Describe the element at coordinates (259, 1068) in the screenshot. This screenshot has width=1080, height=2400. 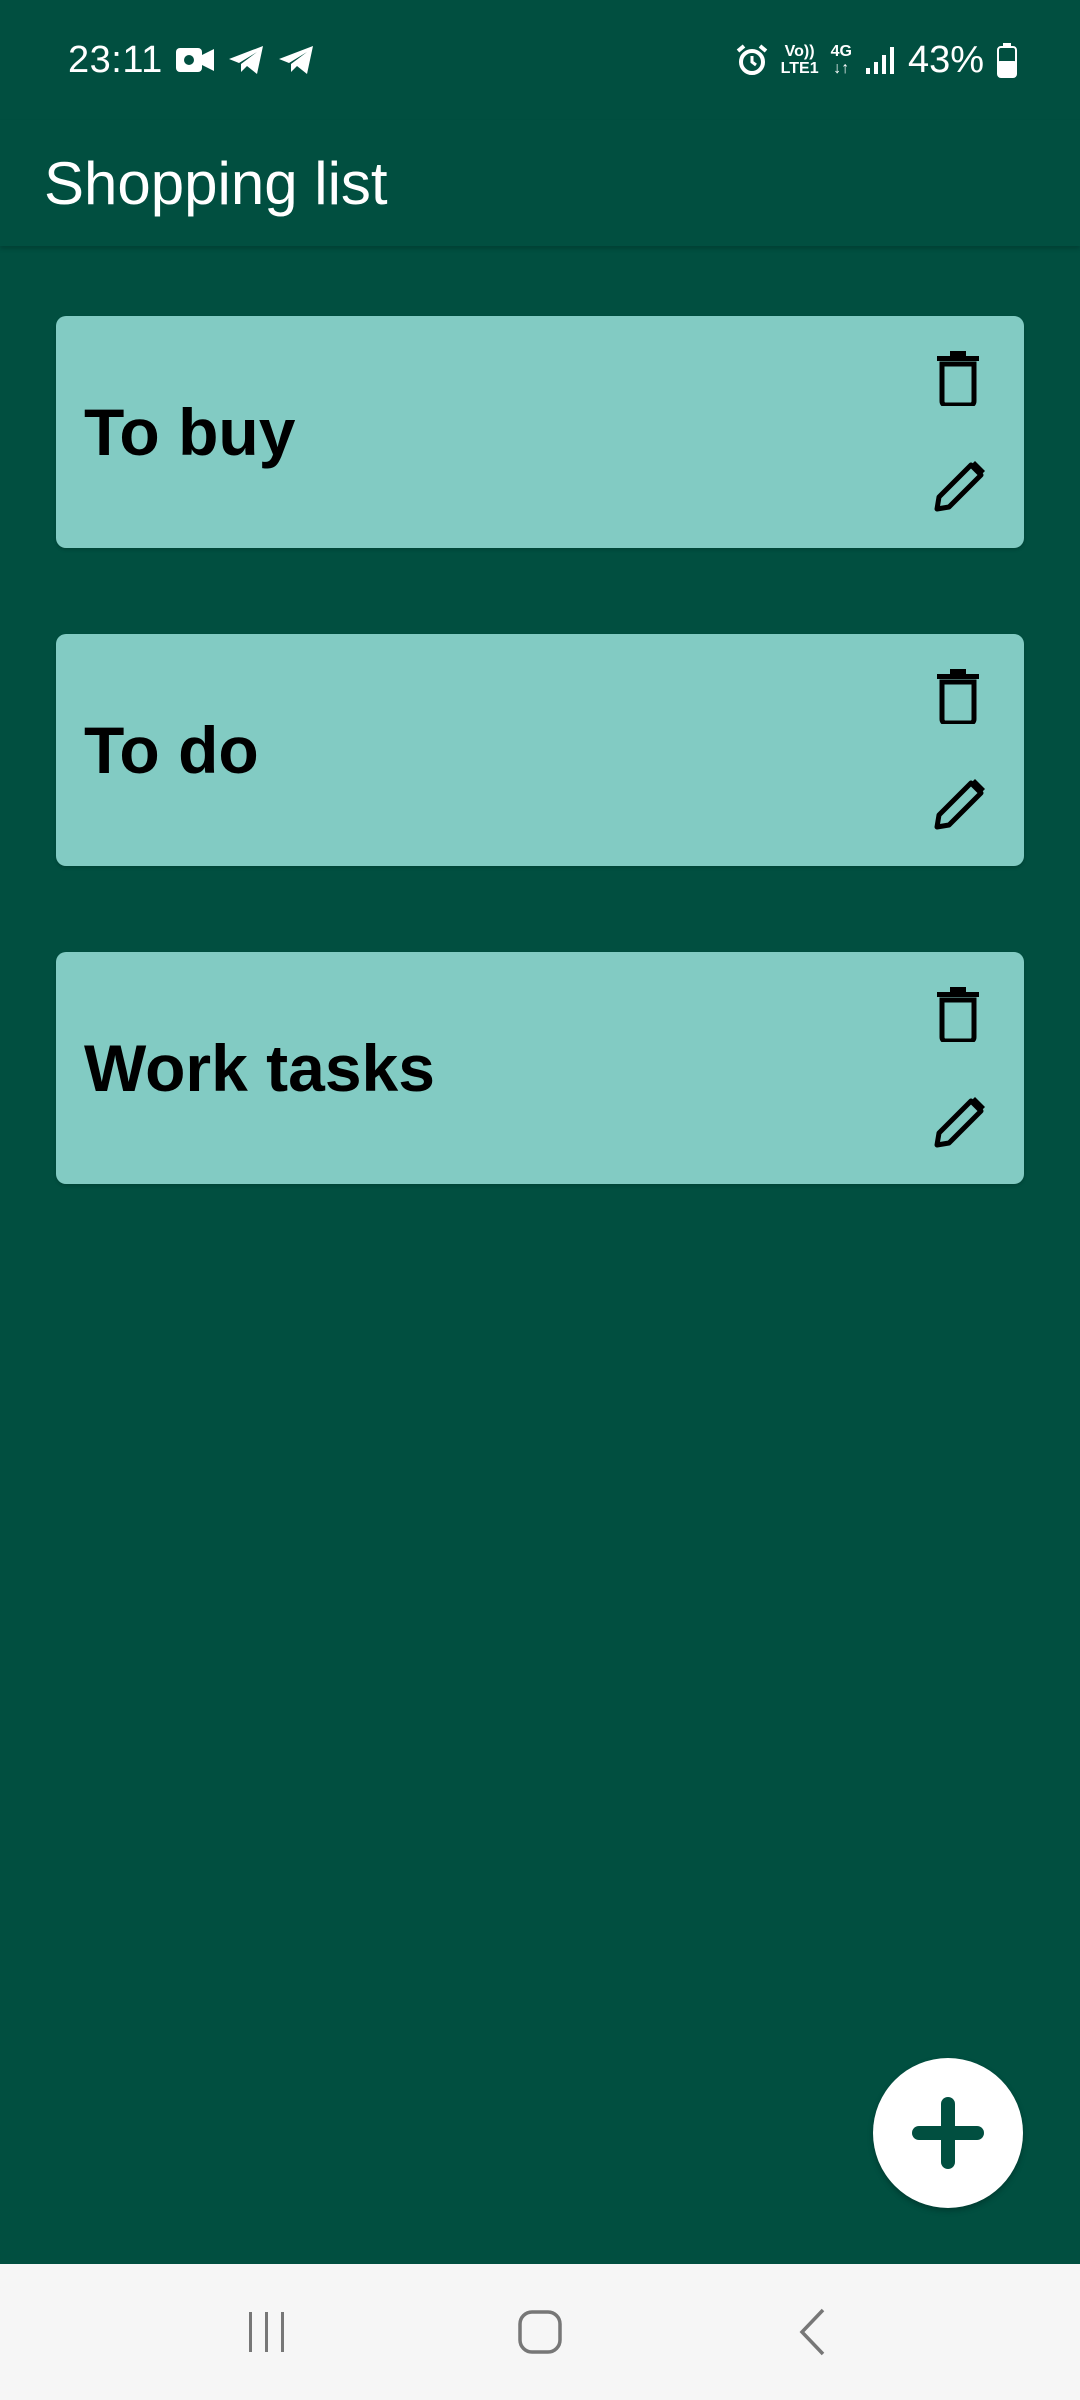
I see `list-card-title: Work tasks` at that location.